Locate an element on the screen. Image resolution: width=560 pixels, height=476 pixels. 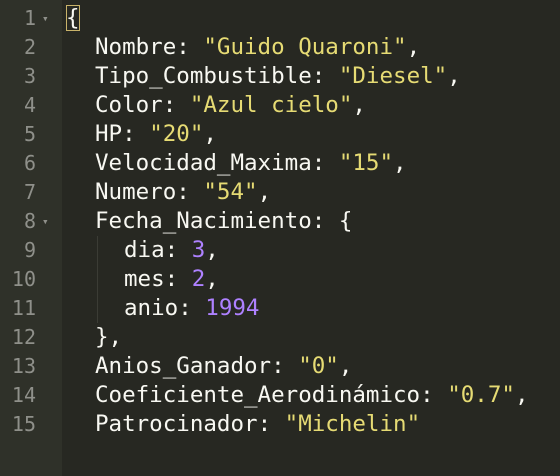
code-text: Color: "Azul cielo", is located at coordinates (230, 105).